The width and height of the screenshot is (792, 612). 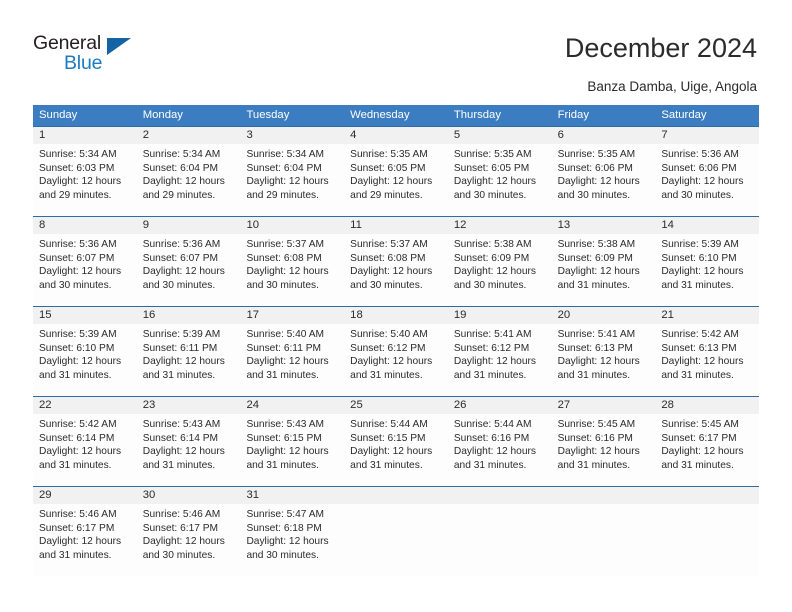 What do you see at coordinates (595, 348) in the screenshot?
I see `sunset-text: Sunset: 6:13 PM` at bounding box center [595, 348].